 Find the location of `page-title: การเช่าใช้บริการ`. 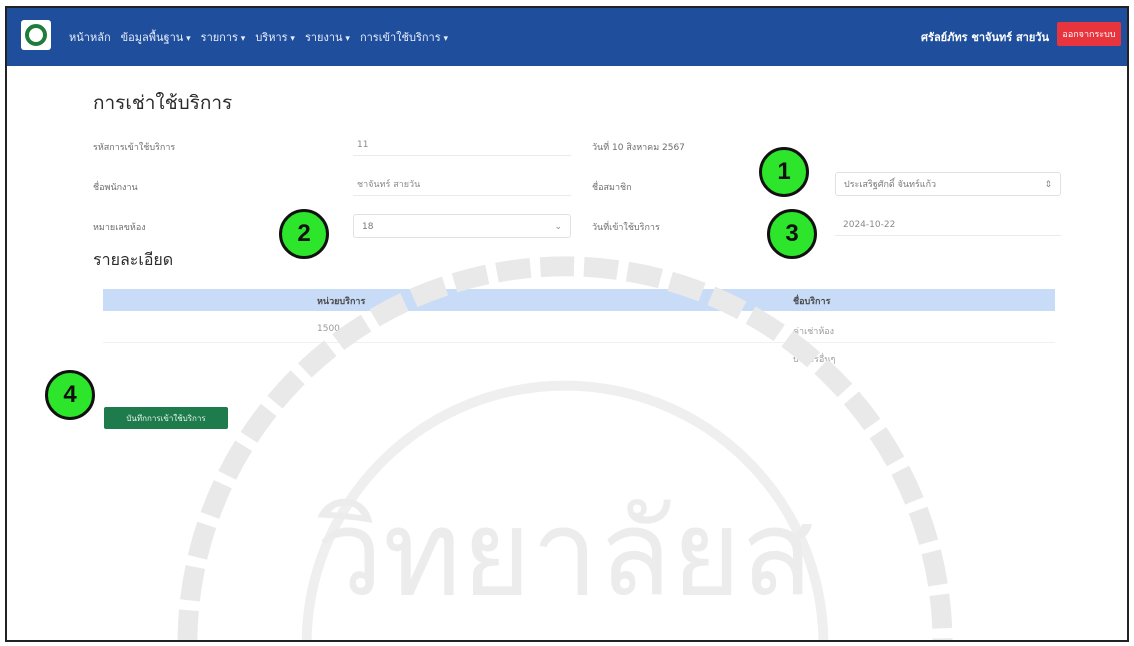

page-title: การเช่าใช้บริการ is located at coordinates (163, 103).